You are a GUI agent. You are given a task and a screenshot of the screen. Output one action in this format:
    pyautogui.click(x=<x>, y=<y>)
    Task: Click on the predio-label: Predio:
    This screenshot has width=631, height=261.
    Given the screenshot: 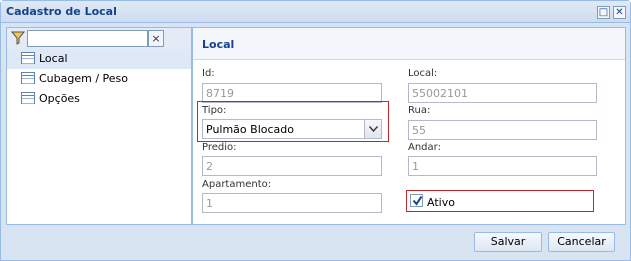 What is the action you would take?
    pyautogui.click(x=219, y=147)
    